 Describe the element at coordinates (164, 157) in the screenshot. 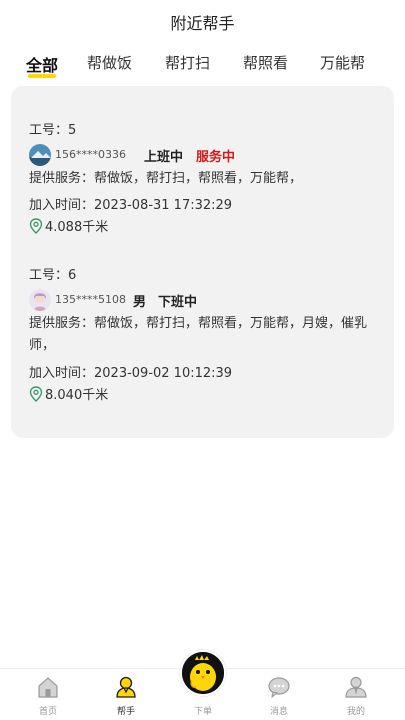

I see `work-status: 上班中` at that location.